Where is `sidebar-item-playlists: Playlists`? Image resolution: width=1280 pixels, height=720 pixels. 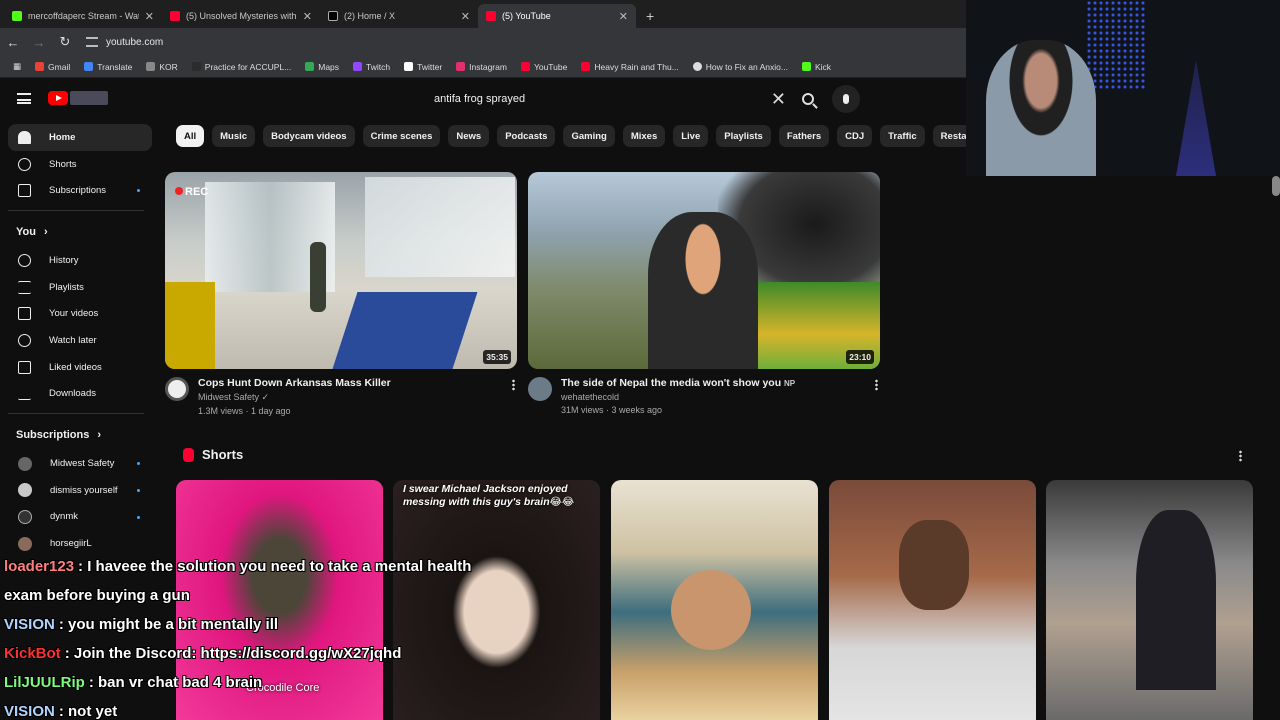
sidebar-item-playlists: Playlists is located at coordinates (80, 287).